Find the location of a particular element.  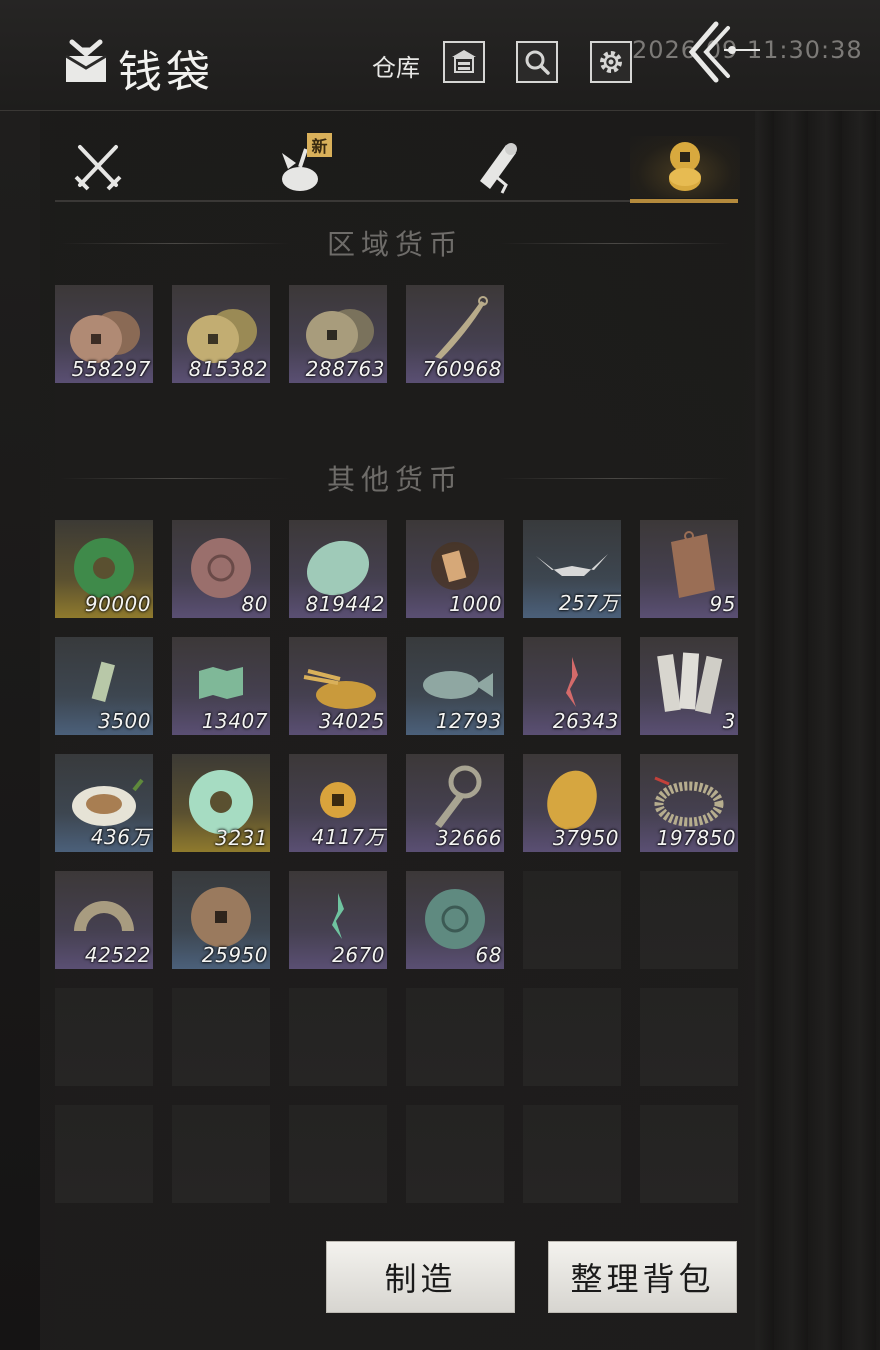

item-count: 4117万 is located at coordinates (348, 837).